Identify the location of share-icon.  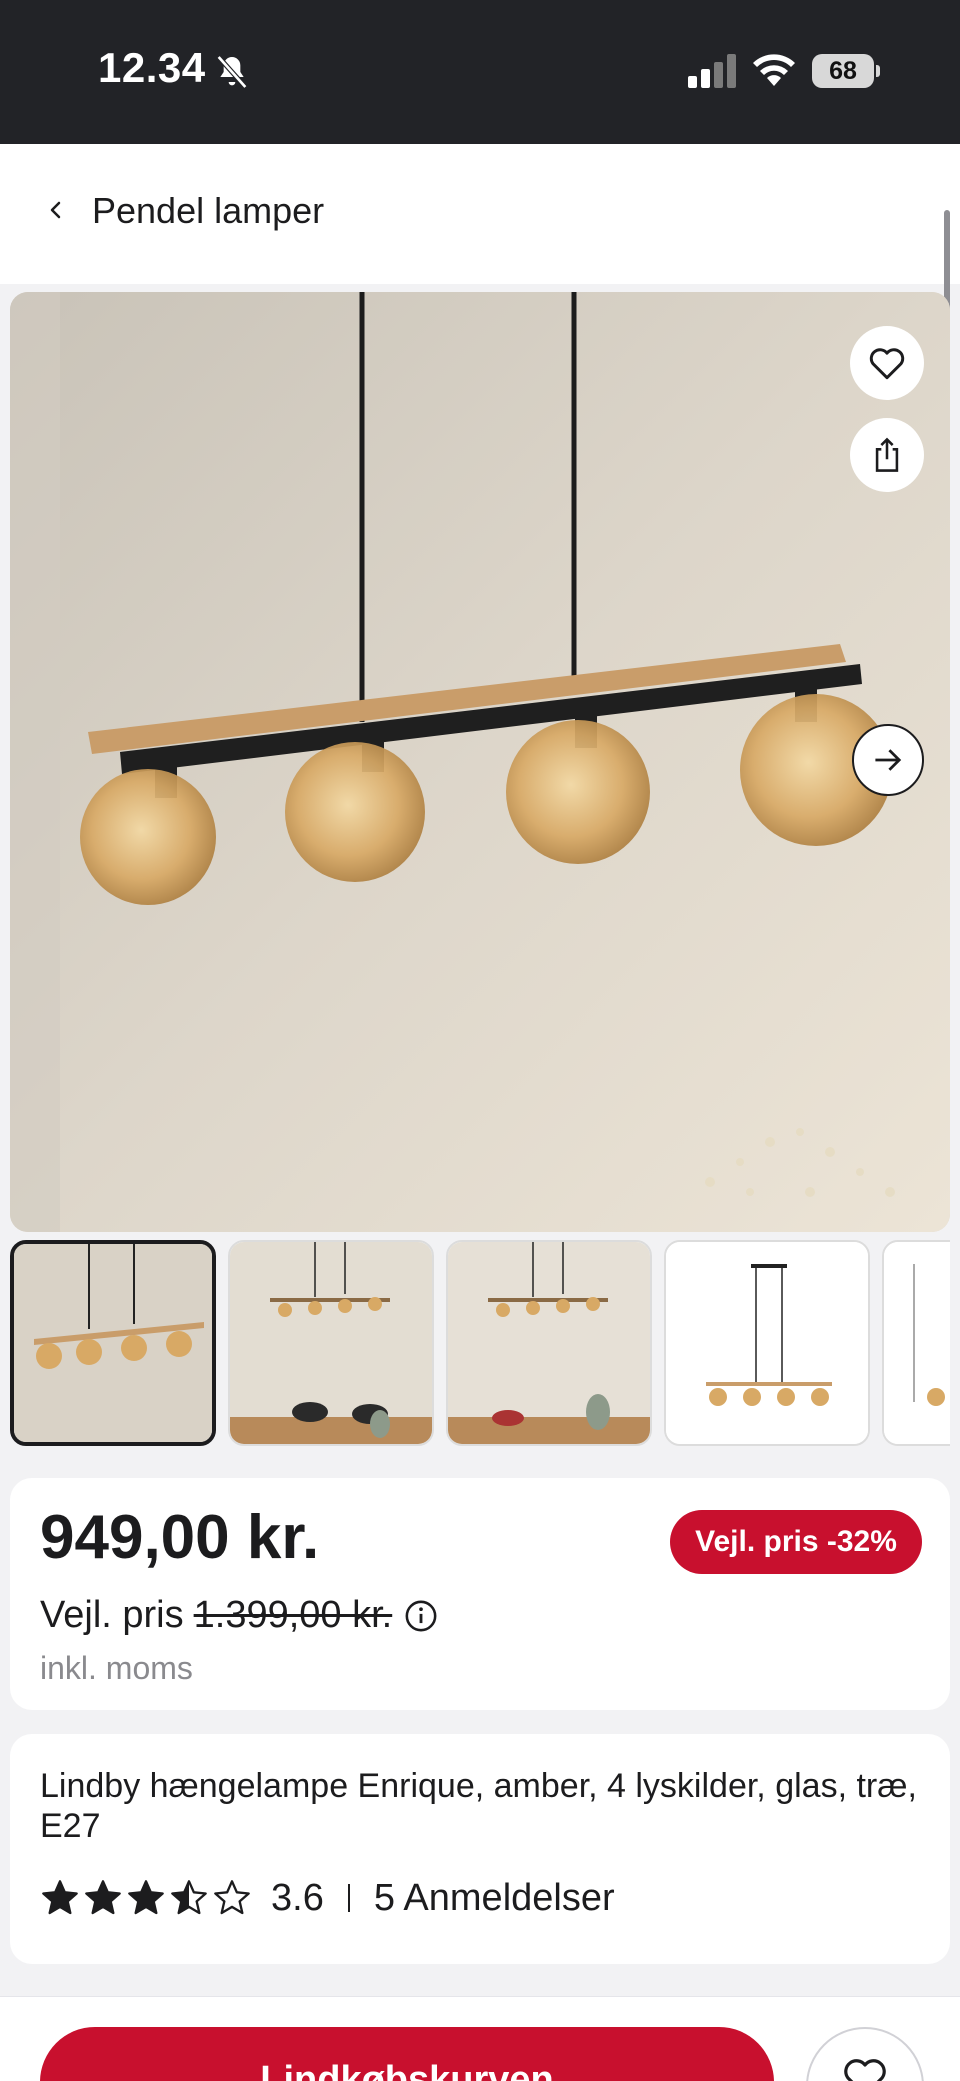
(887, 454).